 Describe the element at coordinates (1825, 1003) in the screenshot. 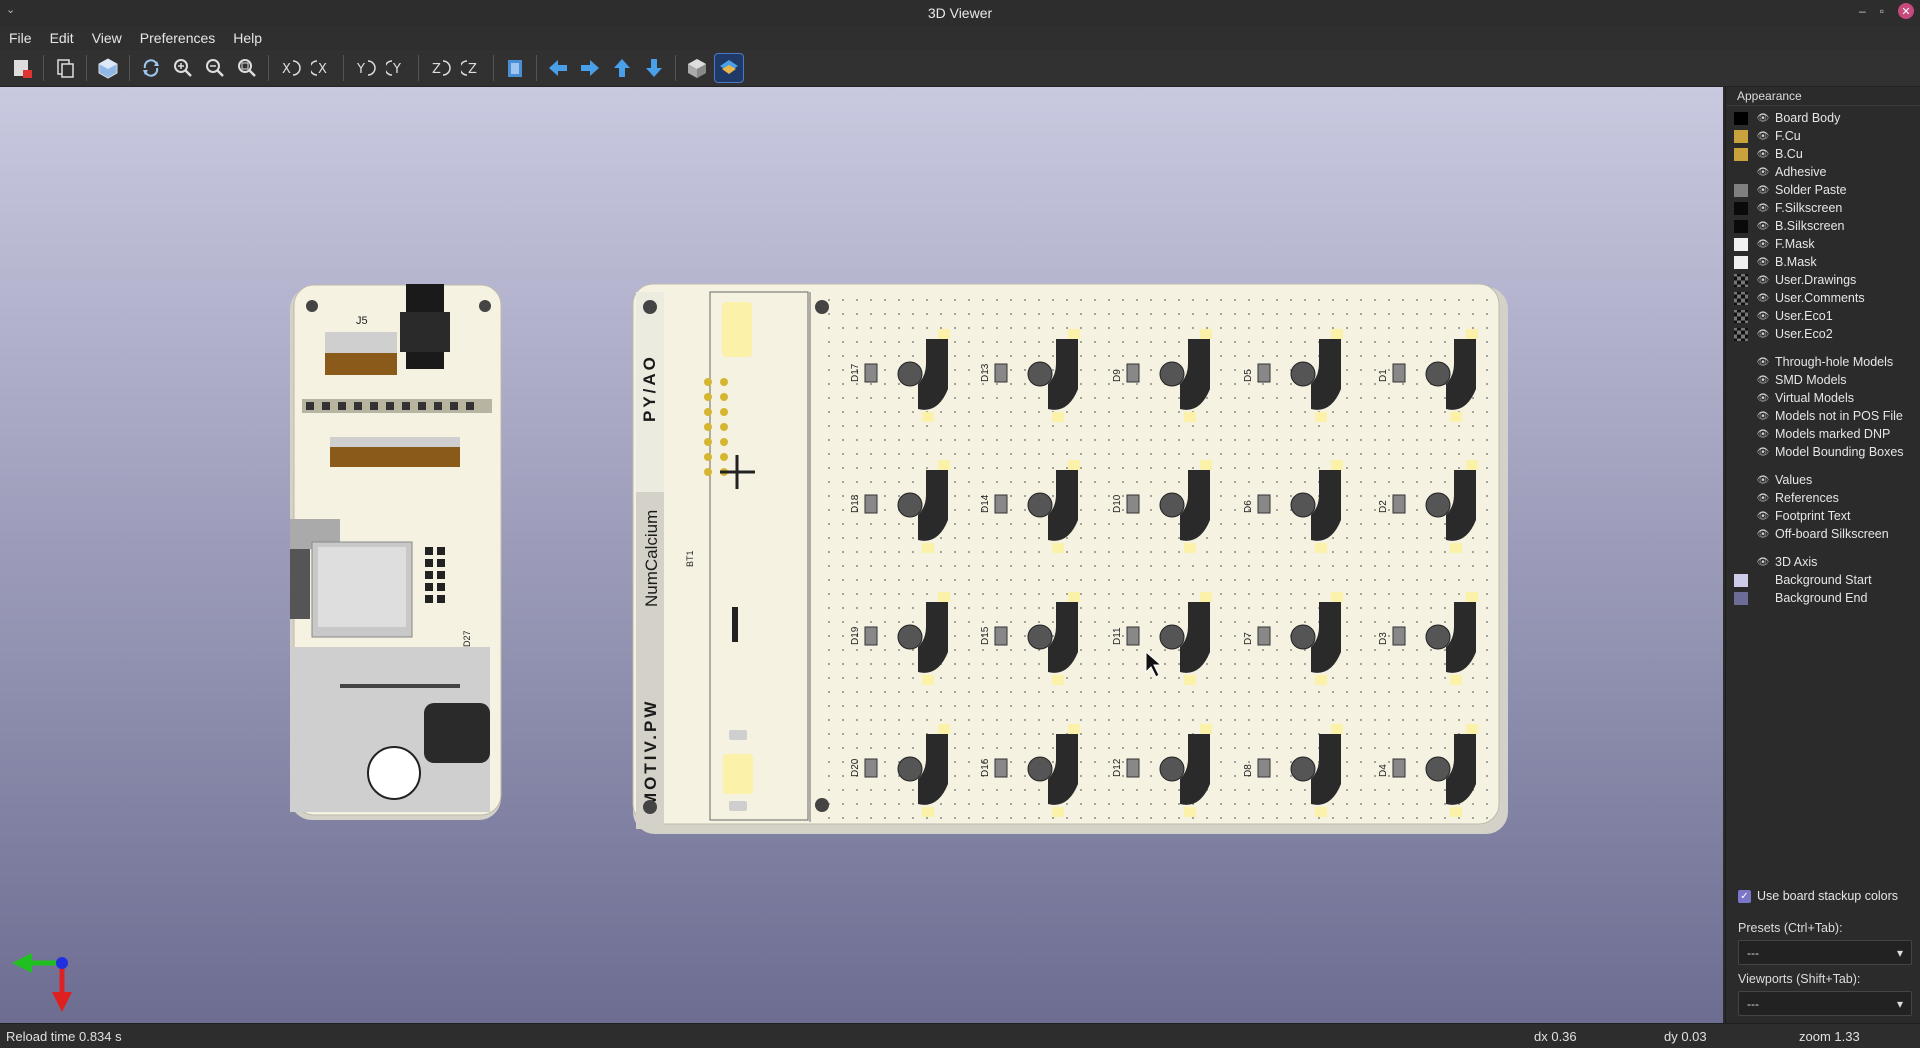

I see `viewports-select: --- ▾` at that location.